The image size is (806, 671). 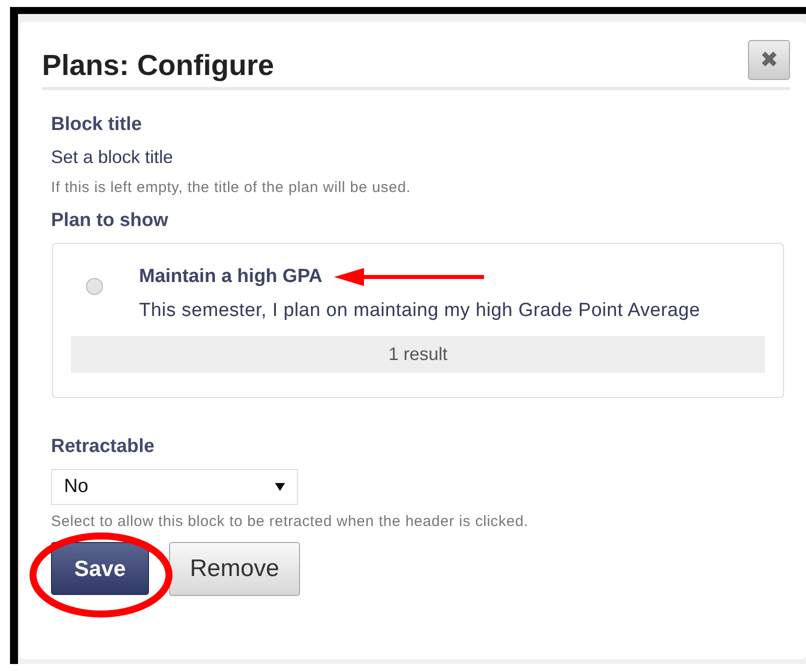 What do you see at coordinates (94, 286) in the screenshot?
I see `radio-button` at bounding box center [94, 286].